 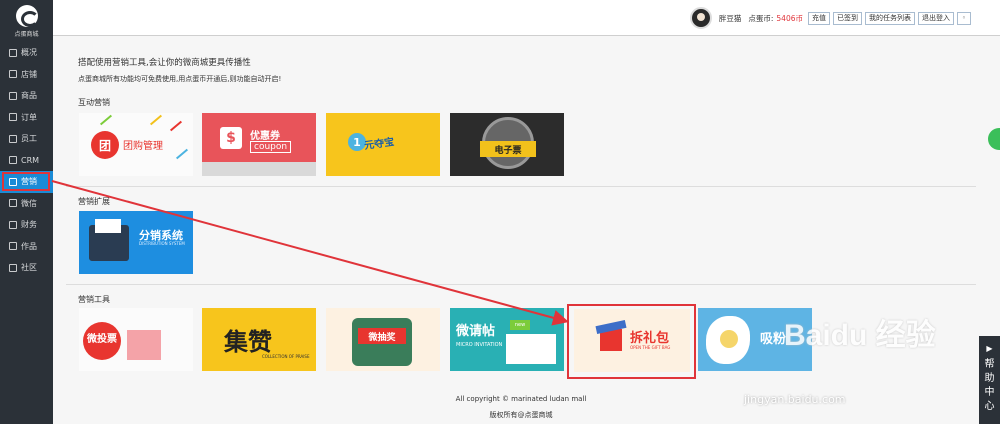 What do you see at coordinates (29, 96) in the screenshot?
I see `sidebar-item-label: 商品` at bounding box center [29, 96].